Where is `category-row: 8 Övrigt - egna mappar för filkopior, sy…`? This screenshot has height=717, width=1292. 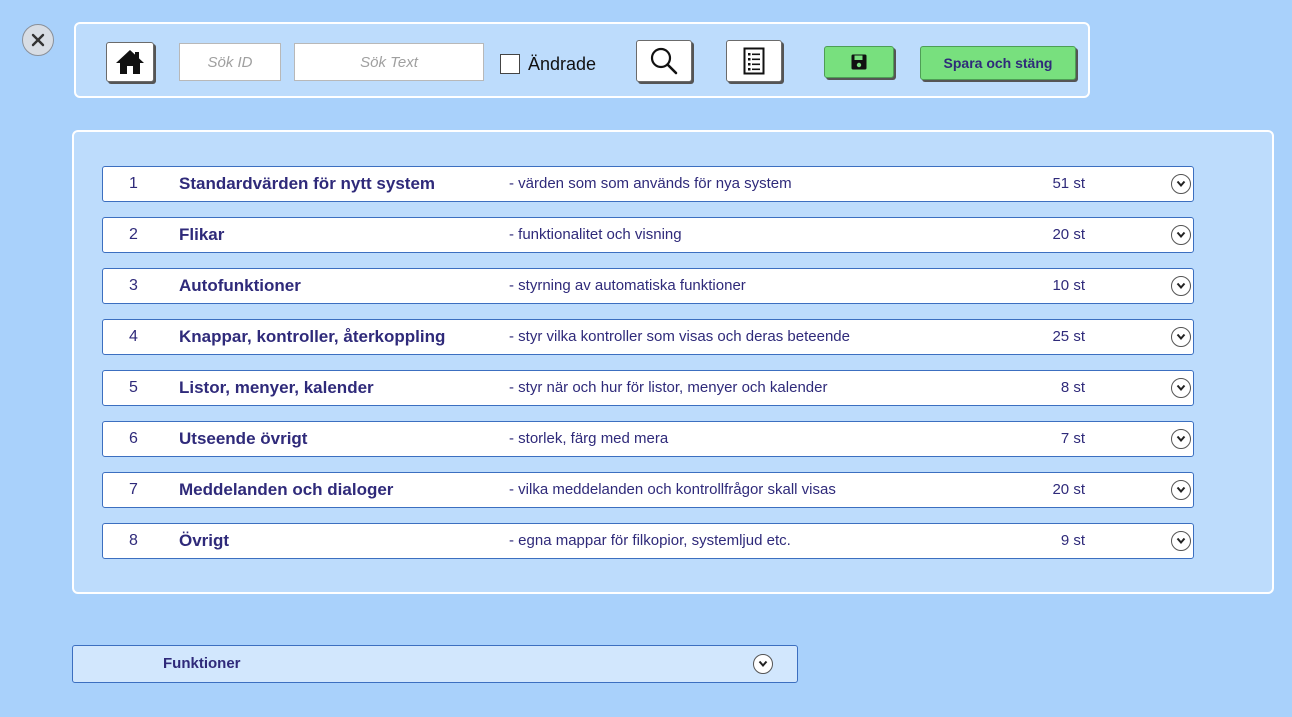
category-row: 8 Övrigt - egna mappar för filkopior, sy… is located at coordinates (648, 541).